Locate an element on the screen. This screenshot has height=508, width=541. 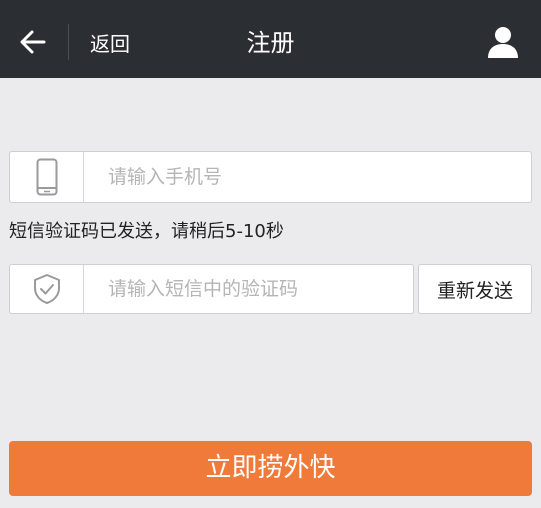
shield-icon-cell is located at coordinates (47, 289).